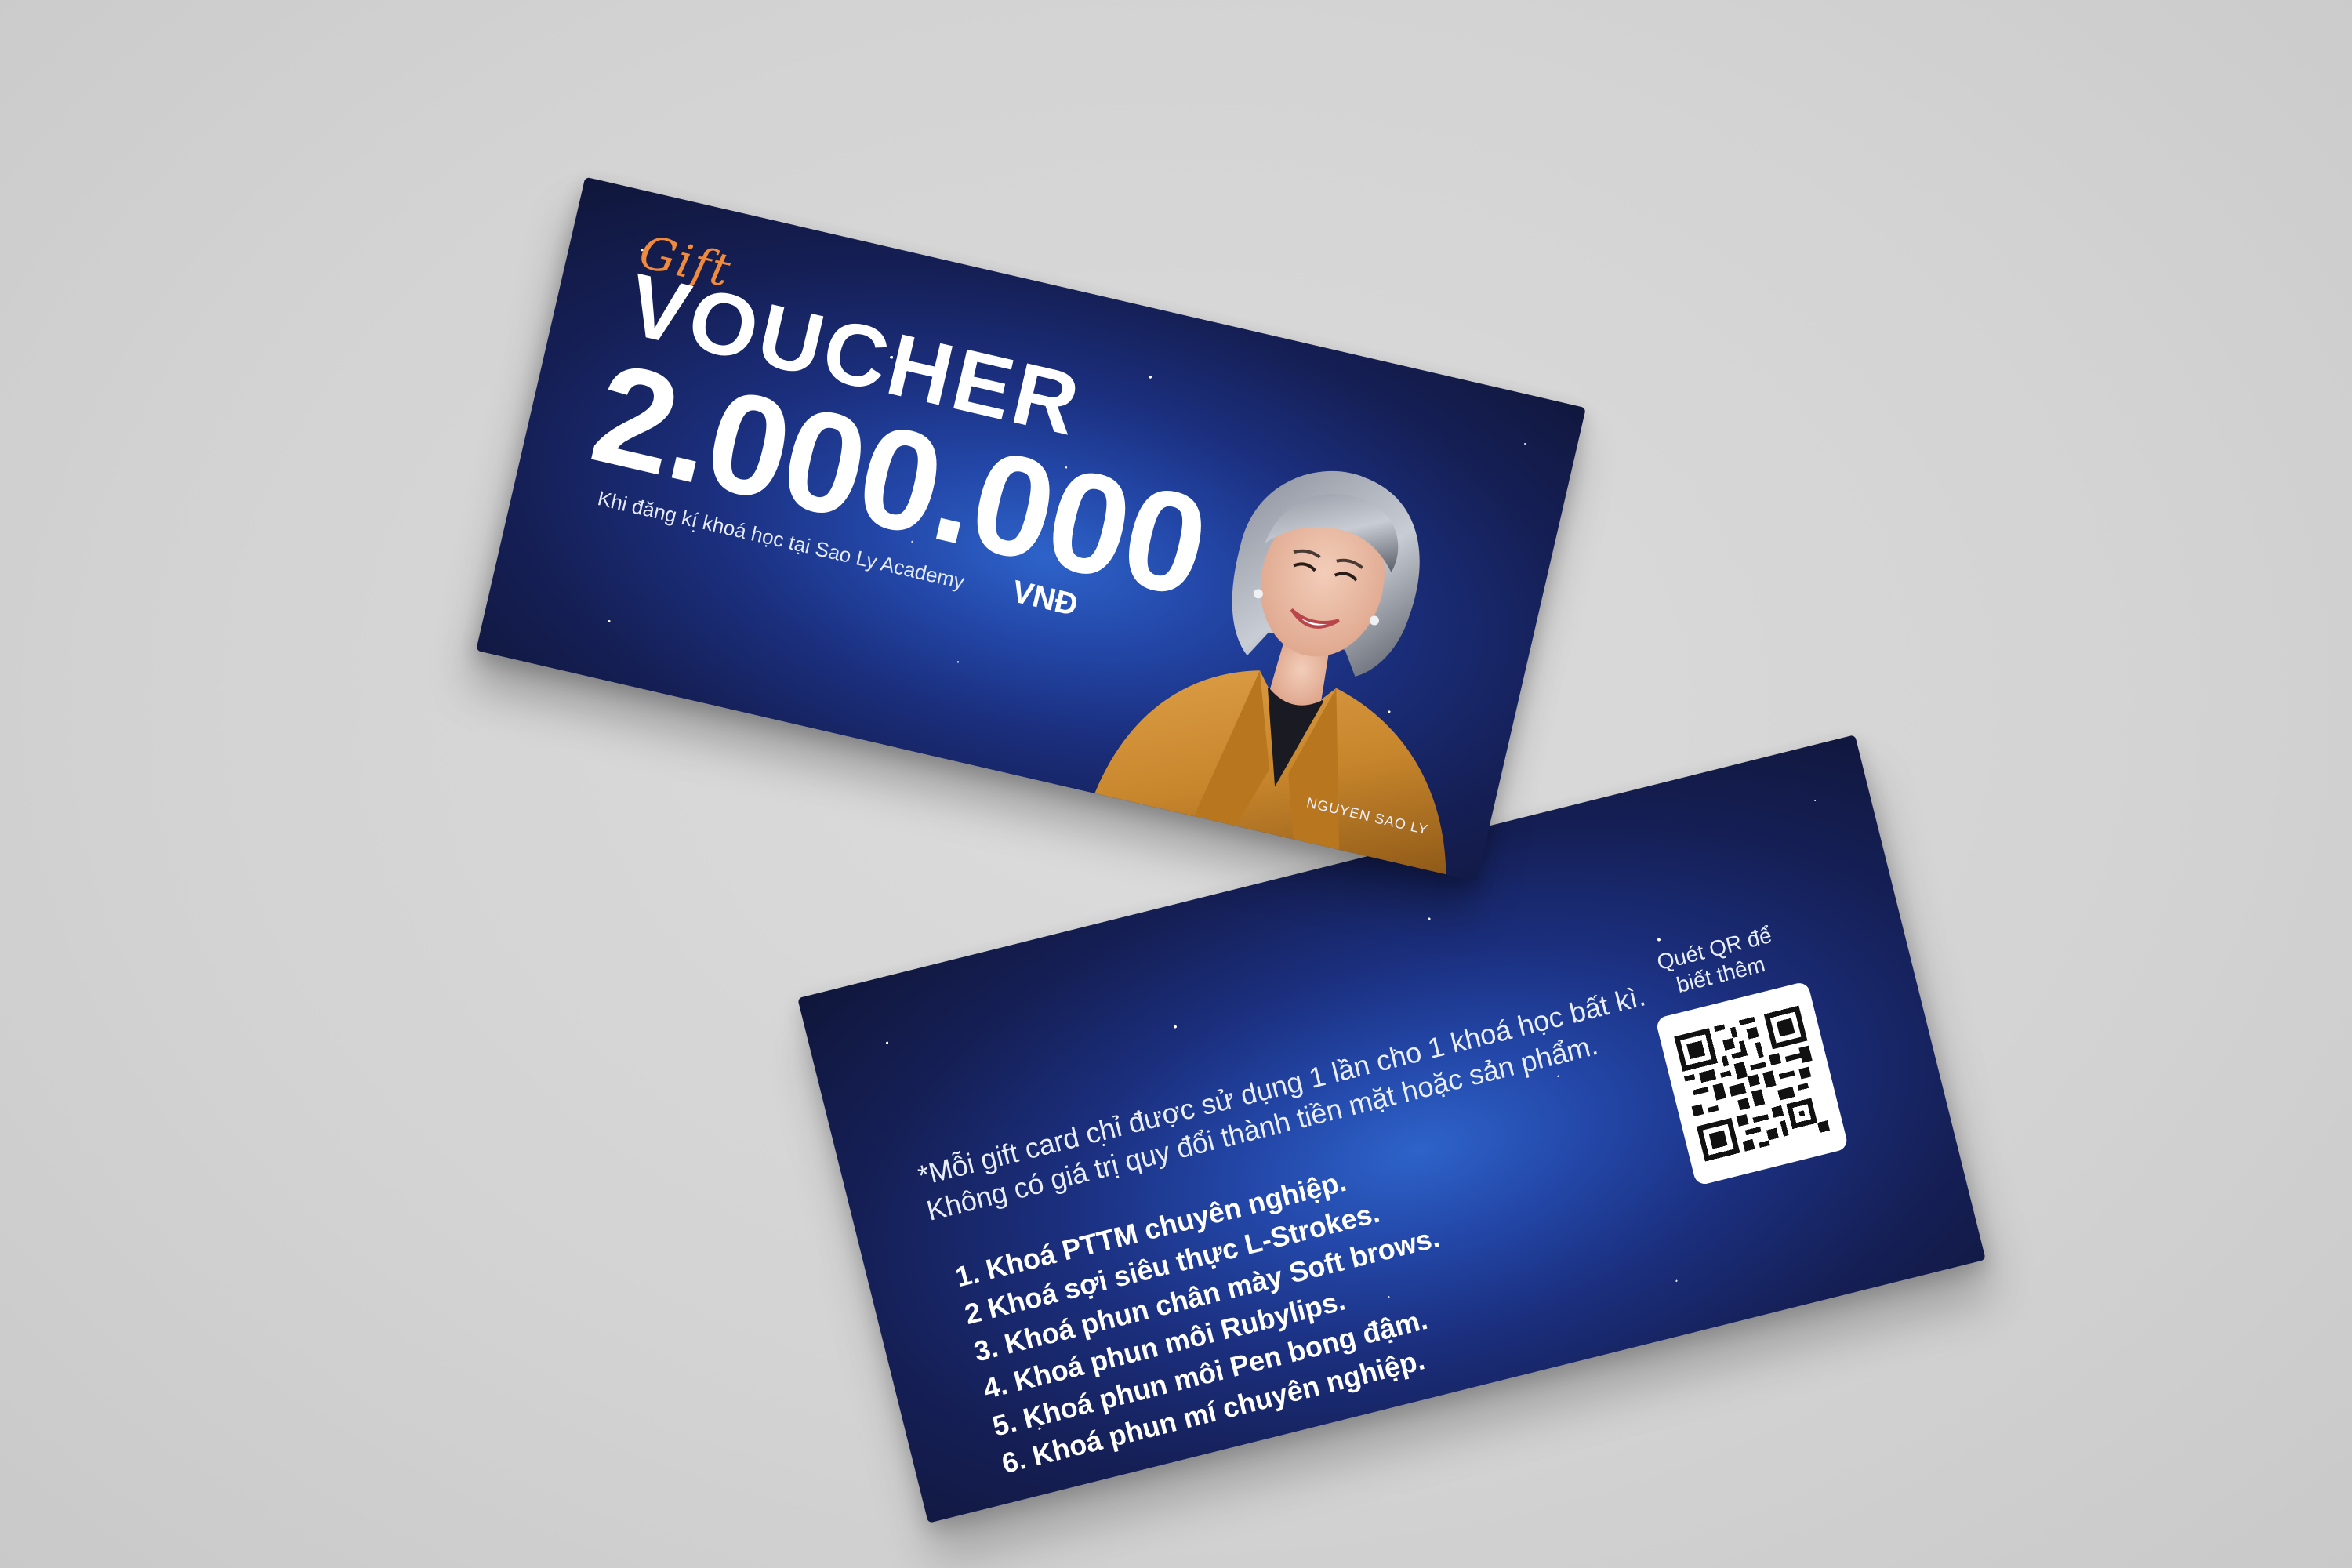  What do you see at coordinates (1069, 1507) in the screenshot?
I see `hotline-label: Hotline:` at bounding box center [1069, 1507].